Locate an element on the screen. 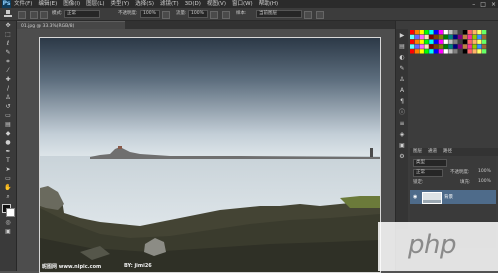  dodge-tool-icon: ● is located at coordinates (8, 143).